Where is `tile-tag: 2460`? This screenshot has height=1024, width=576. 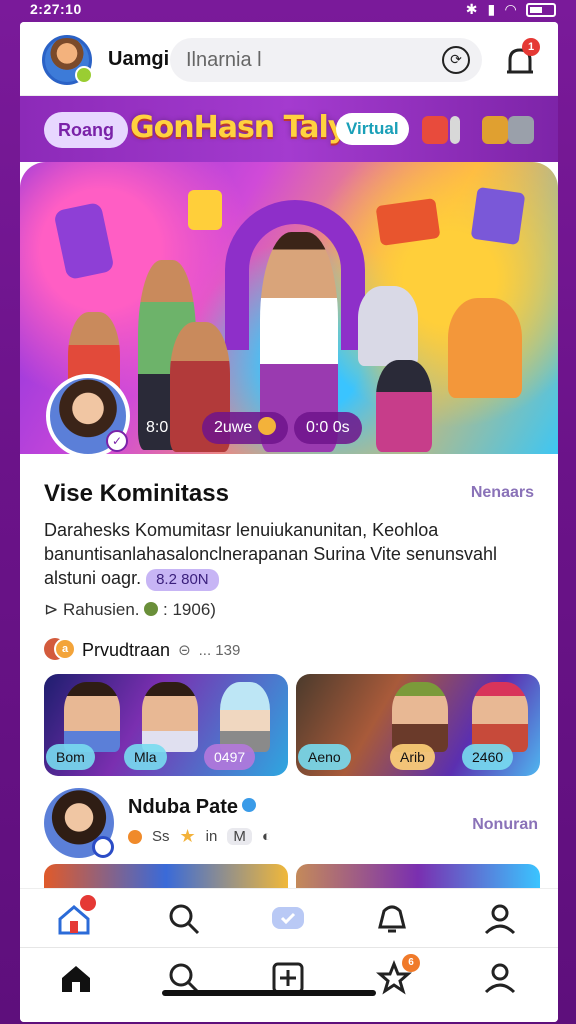
tile-tag: 2460 is located at coordinates (488, 757).